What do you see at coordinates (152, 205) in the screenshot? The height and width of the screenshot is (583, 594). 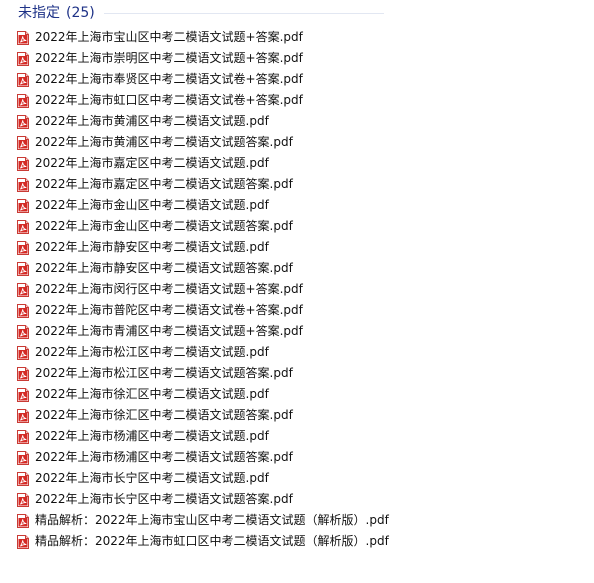 I see `file-name: 2022年上海市金山区中考二模语文试题.pdf` at bounding box center [152, 205].